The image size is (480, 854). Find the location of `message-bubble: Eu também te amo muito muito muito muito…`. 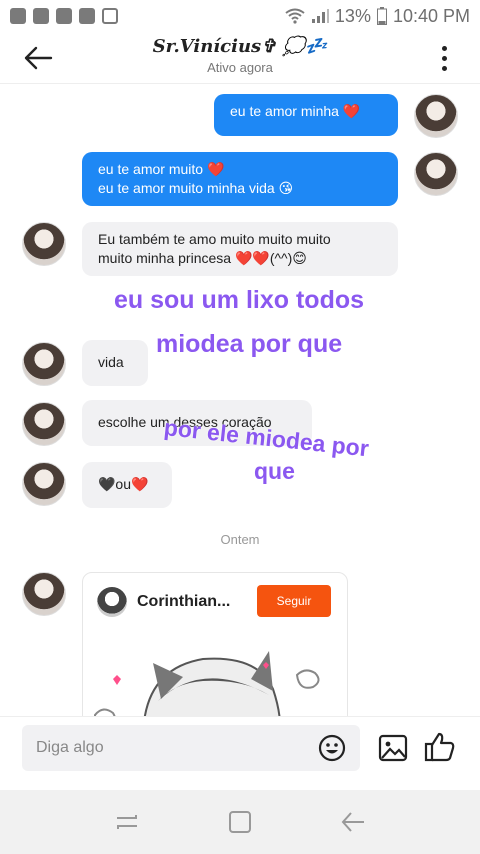

message-bubble: Eu também te amo muito muito muito muito… is located at coordinates (240, 249).